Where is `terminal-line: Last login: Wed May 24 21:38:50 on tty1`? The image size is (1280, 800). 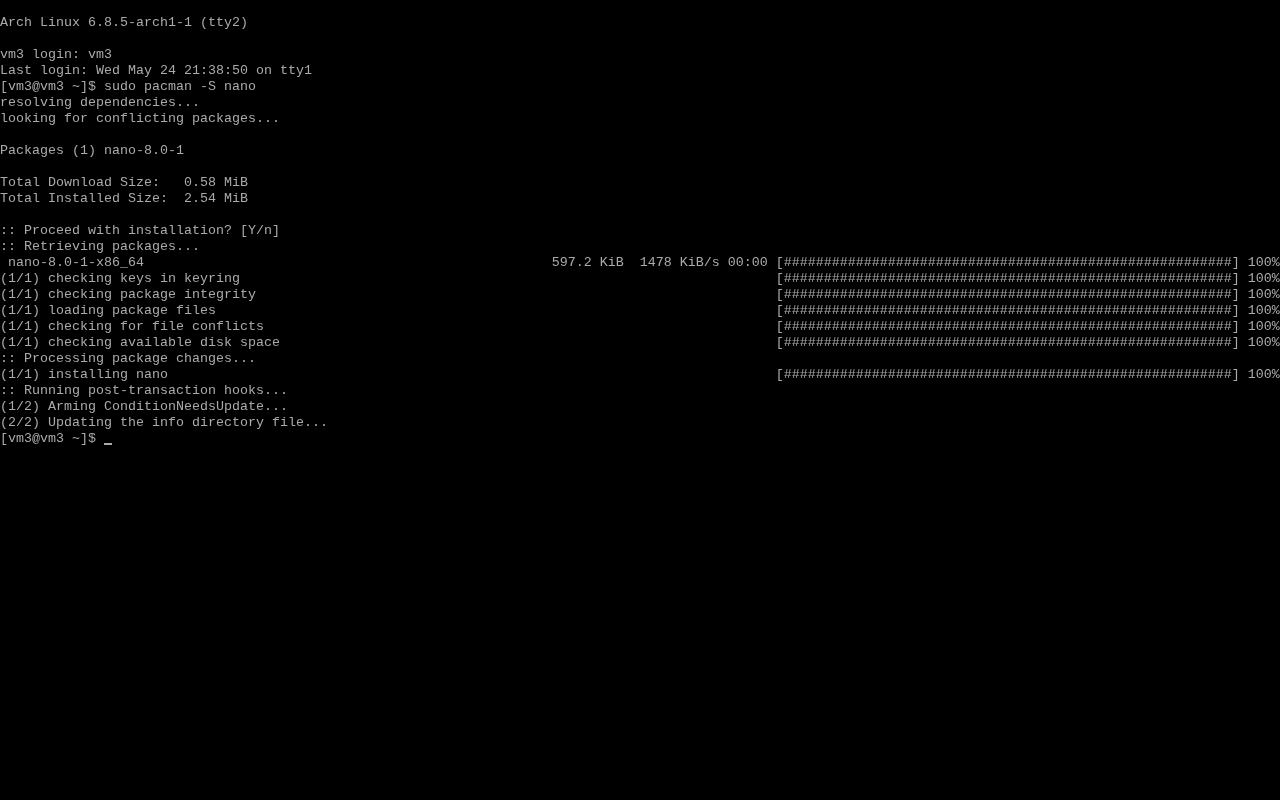
terminal-line: Last login: Wed May 24 21:38:50 on tty1 is located at coordinates (156, 71).